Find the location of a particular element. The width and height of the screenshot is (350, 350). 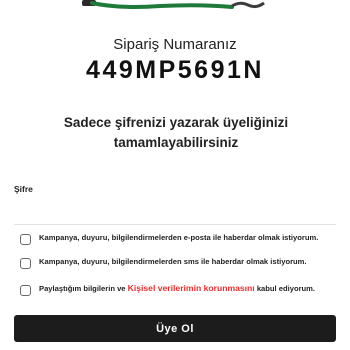

consent-email-checkbox is located at coordinates (25, 239).